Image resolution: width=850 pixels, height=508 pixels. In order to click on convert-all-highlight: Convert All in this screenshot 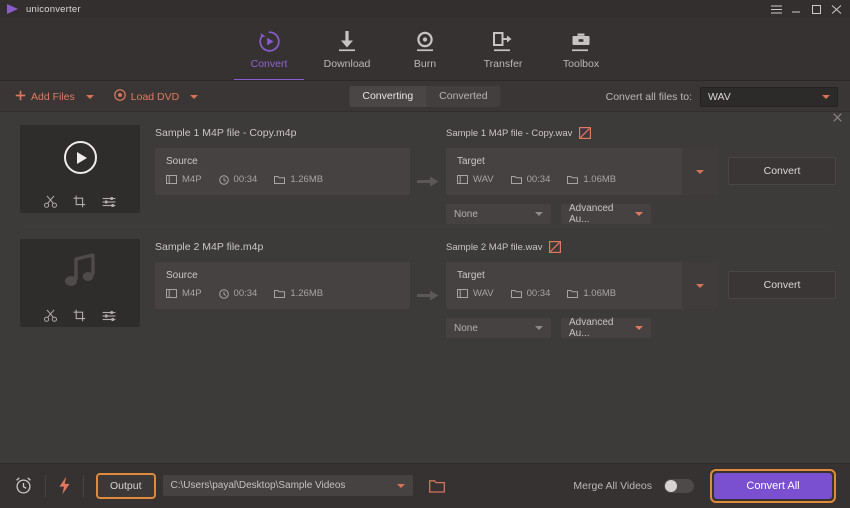, I will do `click(773, 485)`.